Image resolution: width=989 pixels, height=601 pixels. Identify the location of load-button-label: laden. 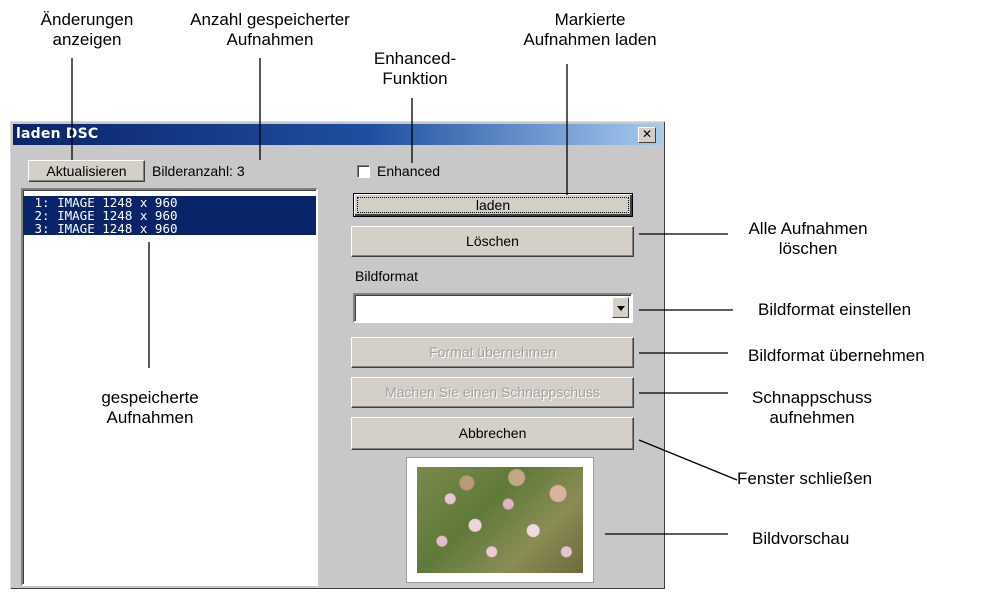
(493, 205).